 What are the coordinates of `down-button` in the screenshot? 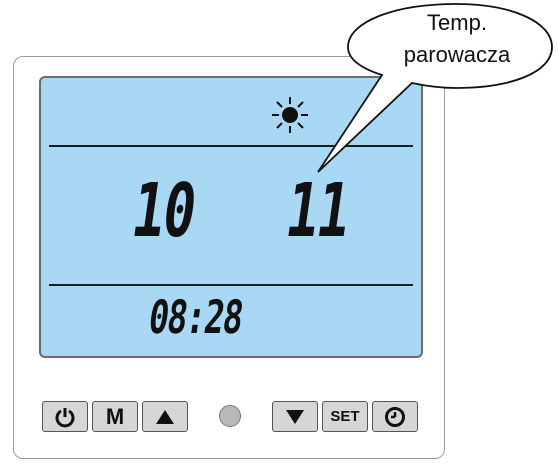 It's located at (295, 416).